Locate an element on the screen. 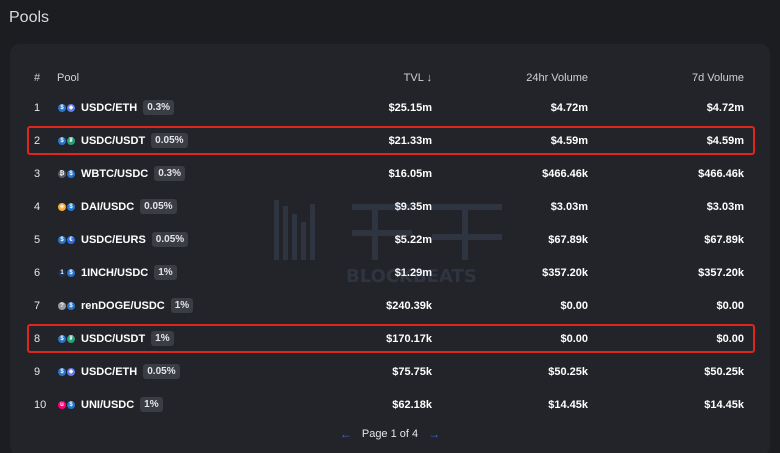 This screenshot has height=453, width=780. volume-7d-value: $14.45k is located at coordinates (724, 404).